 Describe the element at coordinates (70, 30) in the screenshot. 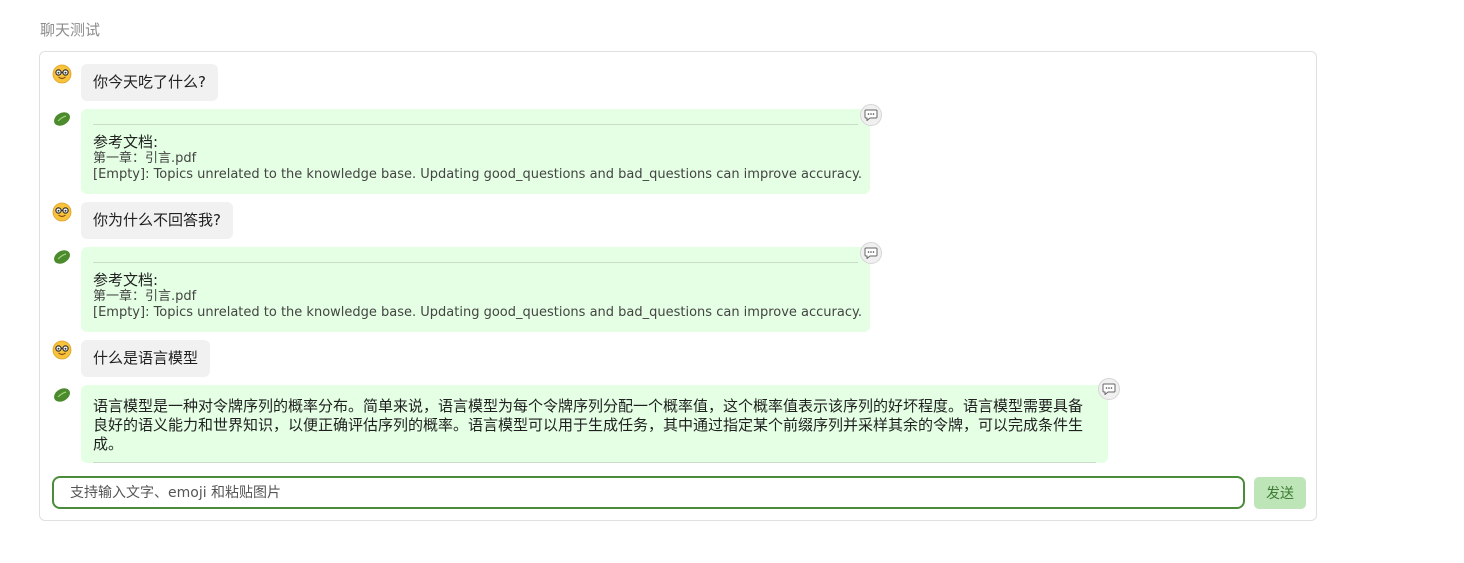

I see `page-title: 聊天测试` at that location.